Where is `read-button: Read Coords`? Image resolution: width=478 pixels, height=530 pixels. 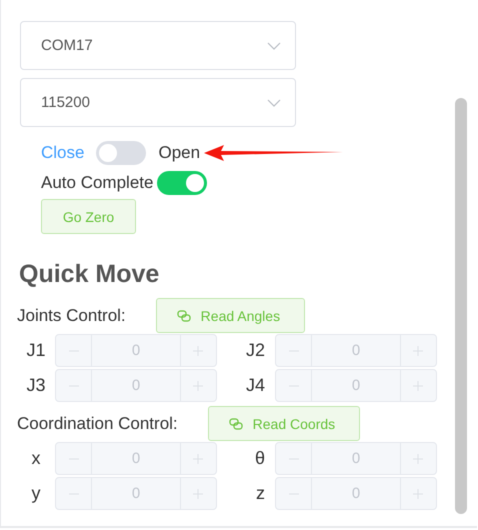 read-button: Read Coords is located at coordinates (284, 423).